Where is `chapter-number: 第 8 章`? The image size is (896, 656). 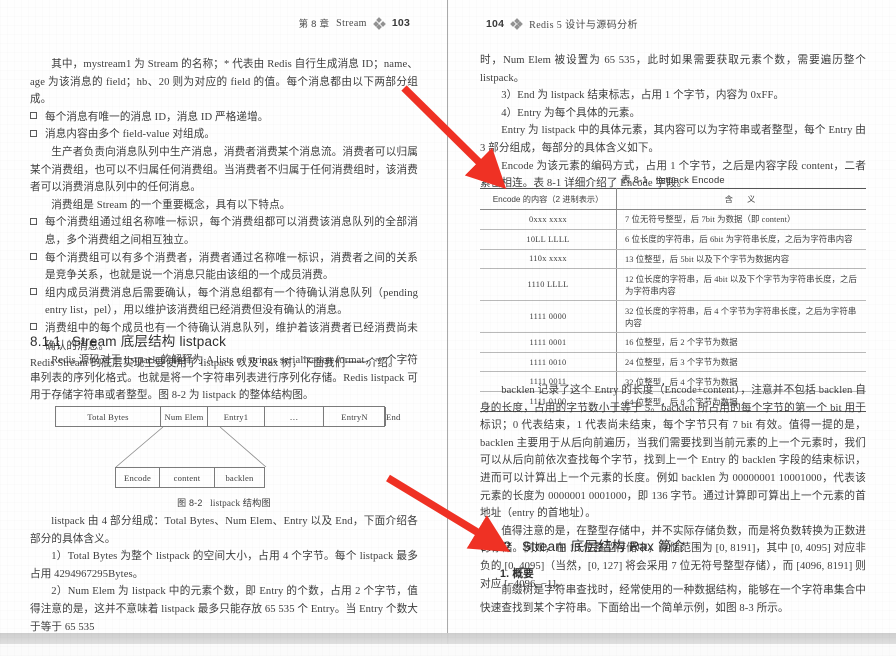
chapter-number: 第 8 章 is located at coordinates (314, 24).